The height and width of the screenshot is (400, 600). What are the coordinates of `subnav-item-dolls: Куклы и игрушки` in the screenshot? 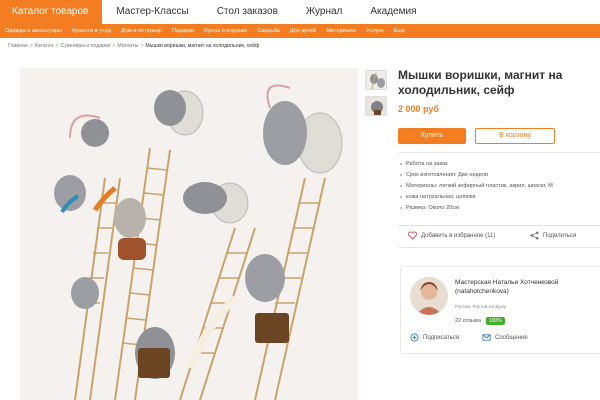 It's located at (225, 31).